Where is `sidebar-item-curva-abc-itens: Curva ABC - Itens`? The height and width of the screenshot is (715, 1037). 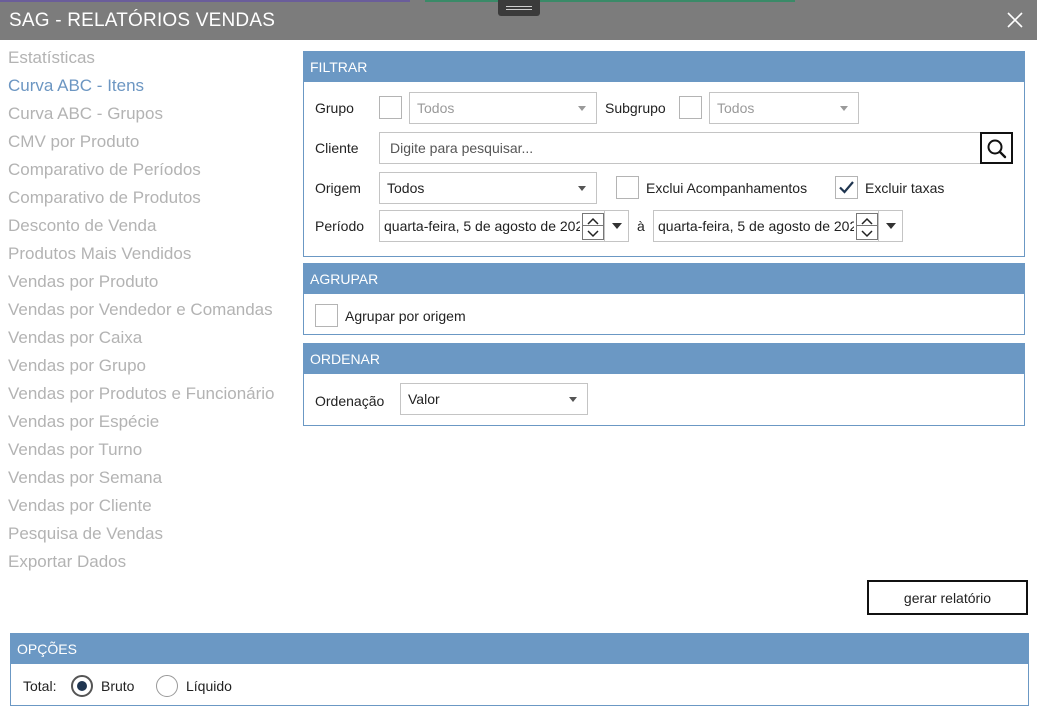
sidebar-item-curva-abc-itens: Curva ABC - Itens is located at coordinates (147, 88).